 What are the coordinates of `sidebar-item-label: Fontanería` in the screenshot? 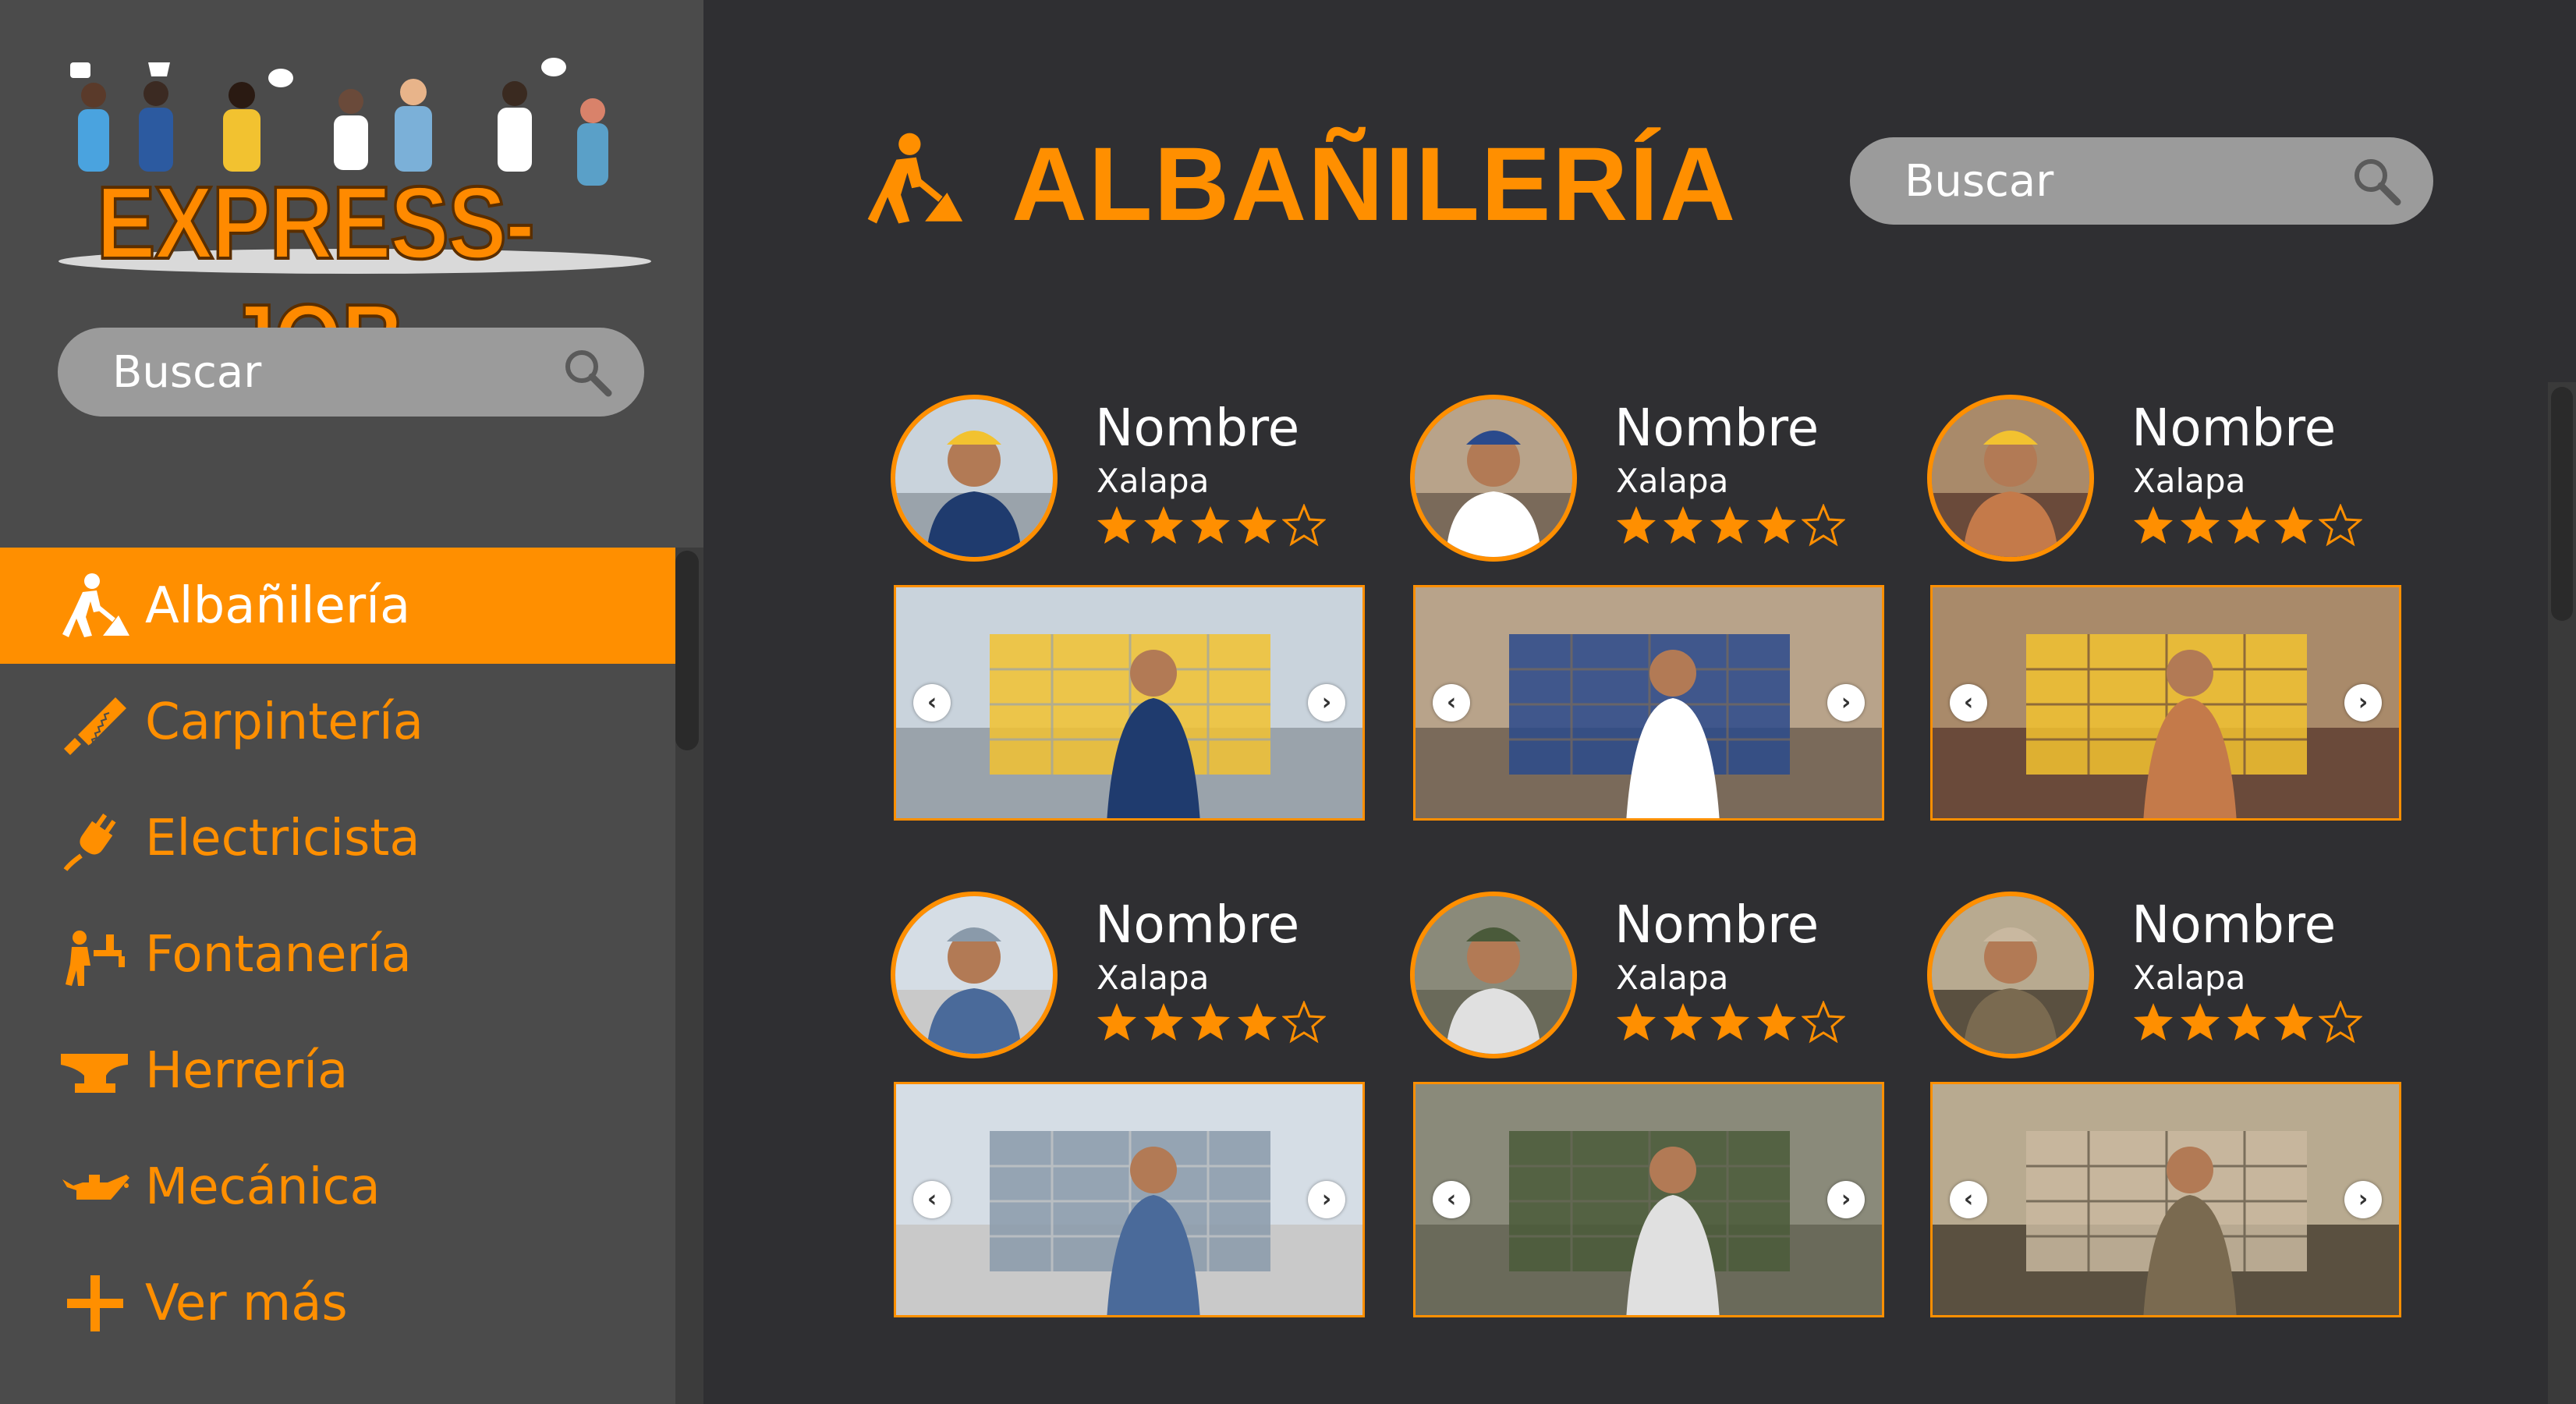 It's located at (278, 954).